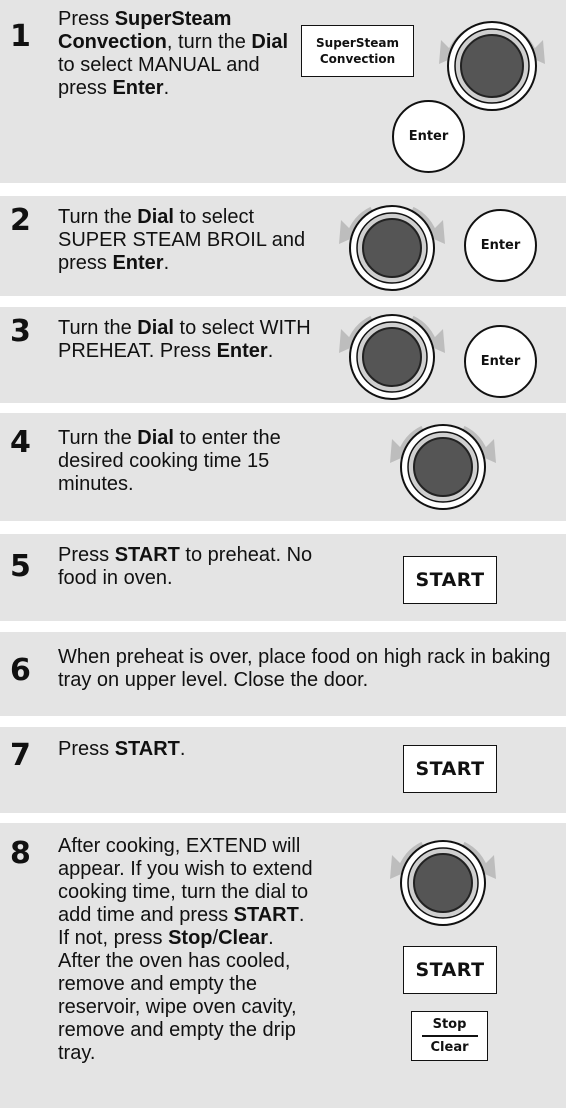 The height and width of the screenshot is (1108, 566). Describe the element at coordinates (20, 755) in the screenshot. I see `step-number: 7` at that location.